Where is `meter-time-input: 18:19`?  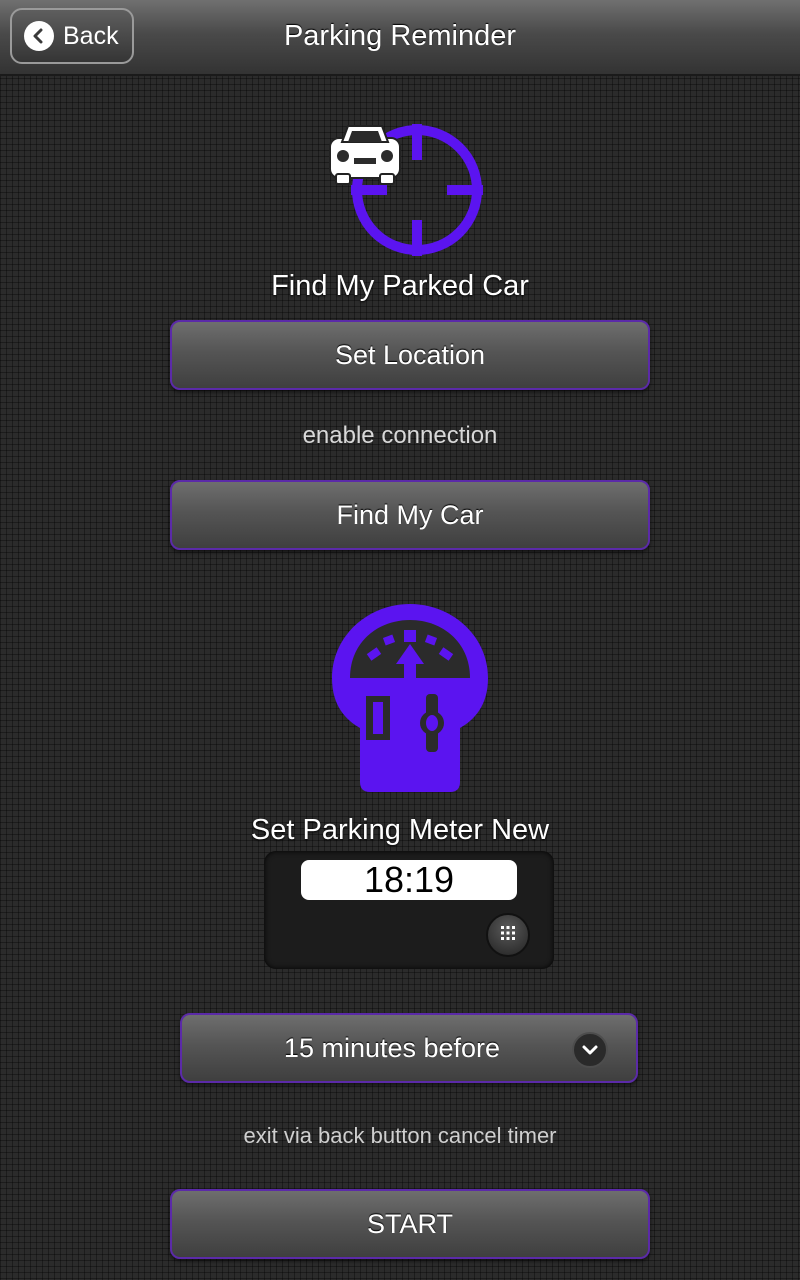
meter-time-input: 18:19 is located at coordinates (409, 880).